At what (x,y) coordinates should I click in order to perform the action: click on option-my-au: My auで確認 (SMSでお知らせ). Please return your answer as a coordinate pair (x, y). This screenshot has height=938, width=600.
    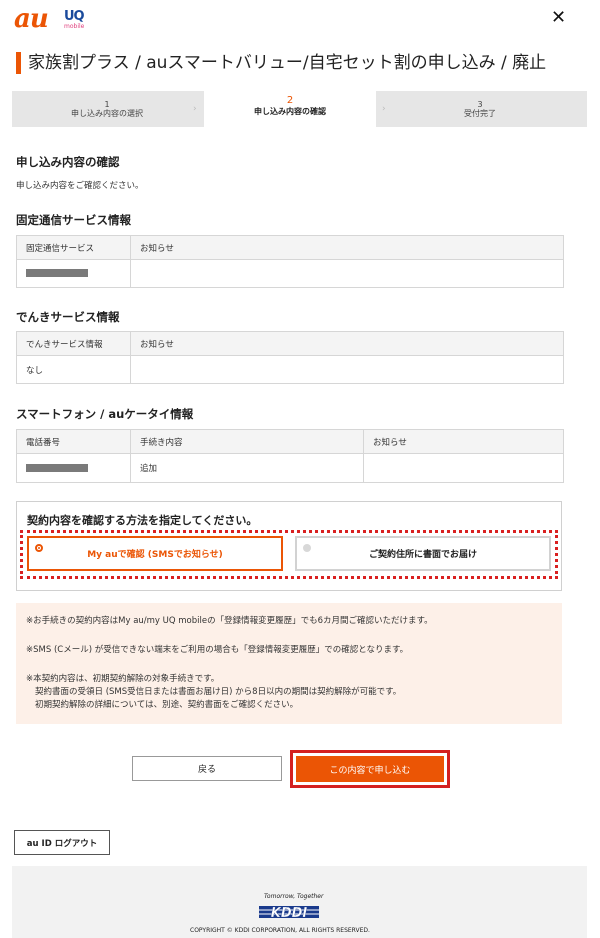
    Looking at the image, I should click on (155, 553).